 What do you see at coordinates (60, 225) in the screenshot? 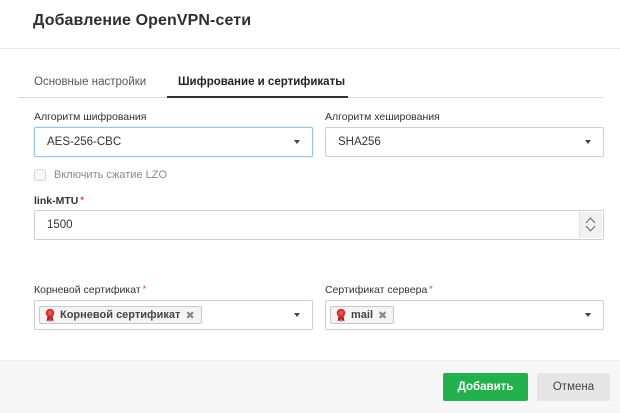
I see `link-mtu-value: 1500` at bounding box center [60, 225].